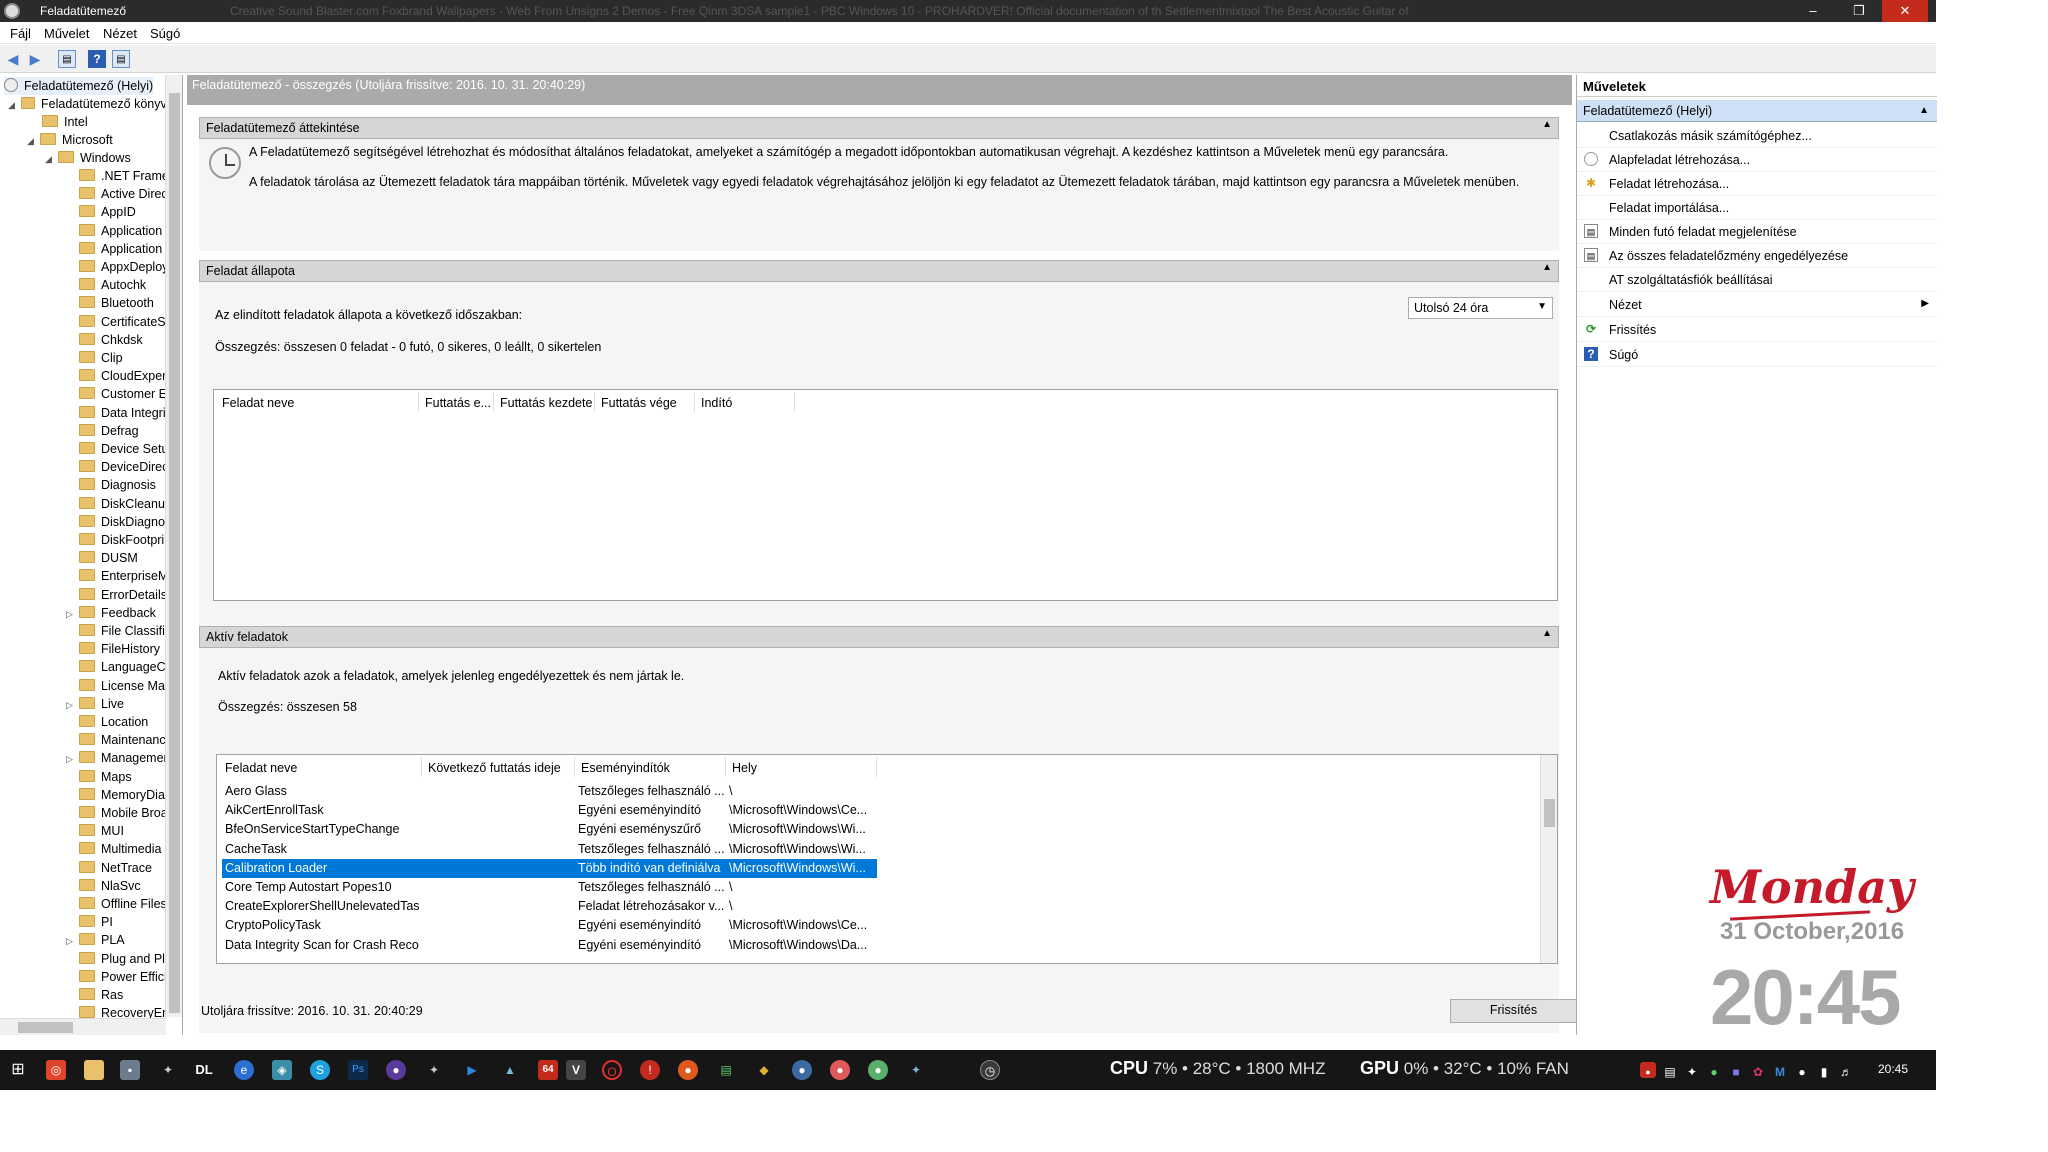 Image resolution: width=2048 pixels, height=1152 pixels. I want to click on network-icon: ▤, so click(1670, 1070).